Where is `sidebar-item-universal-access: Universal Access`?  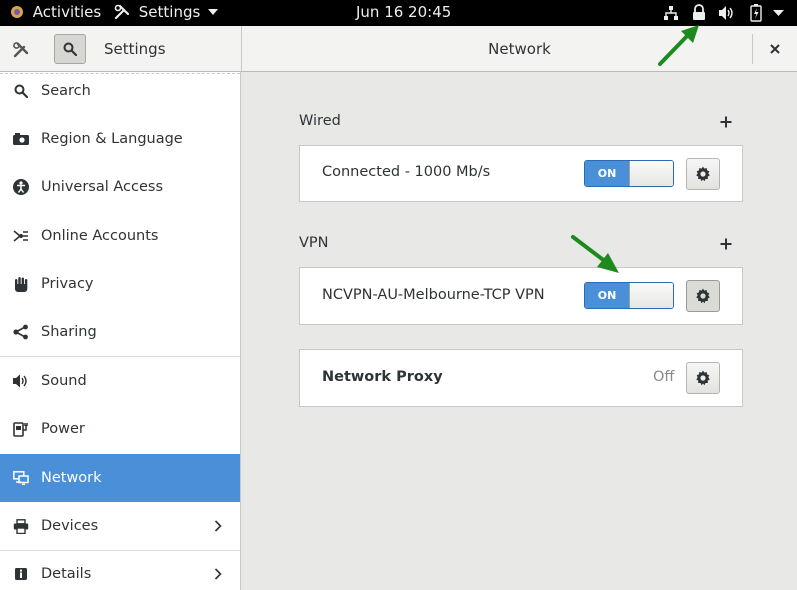 sidebar-item-universal-access: Universal Access is located at coordinates (120, 187).